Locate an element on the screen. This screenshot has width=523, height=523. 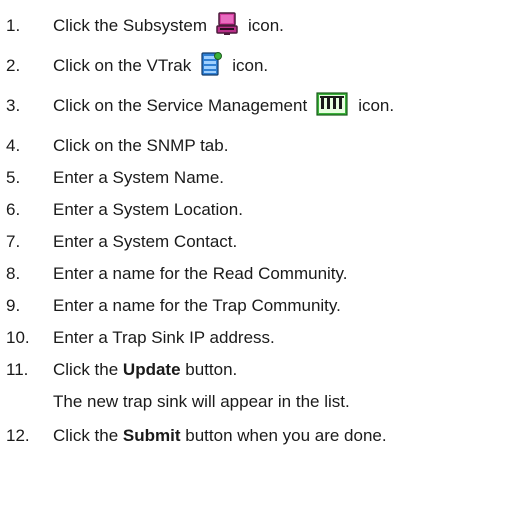
step-number: 12. is located at coordinates (18, 435).